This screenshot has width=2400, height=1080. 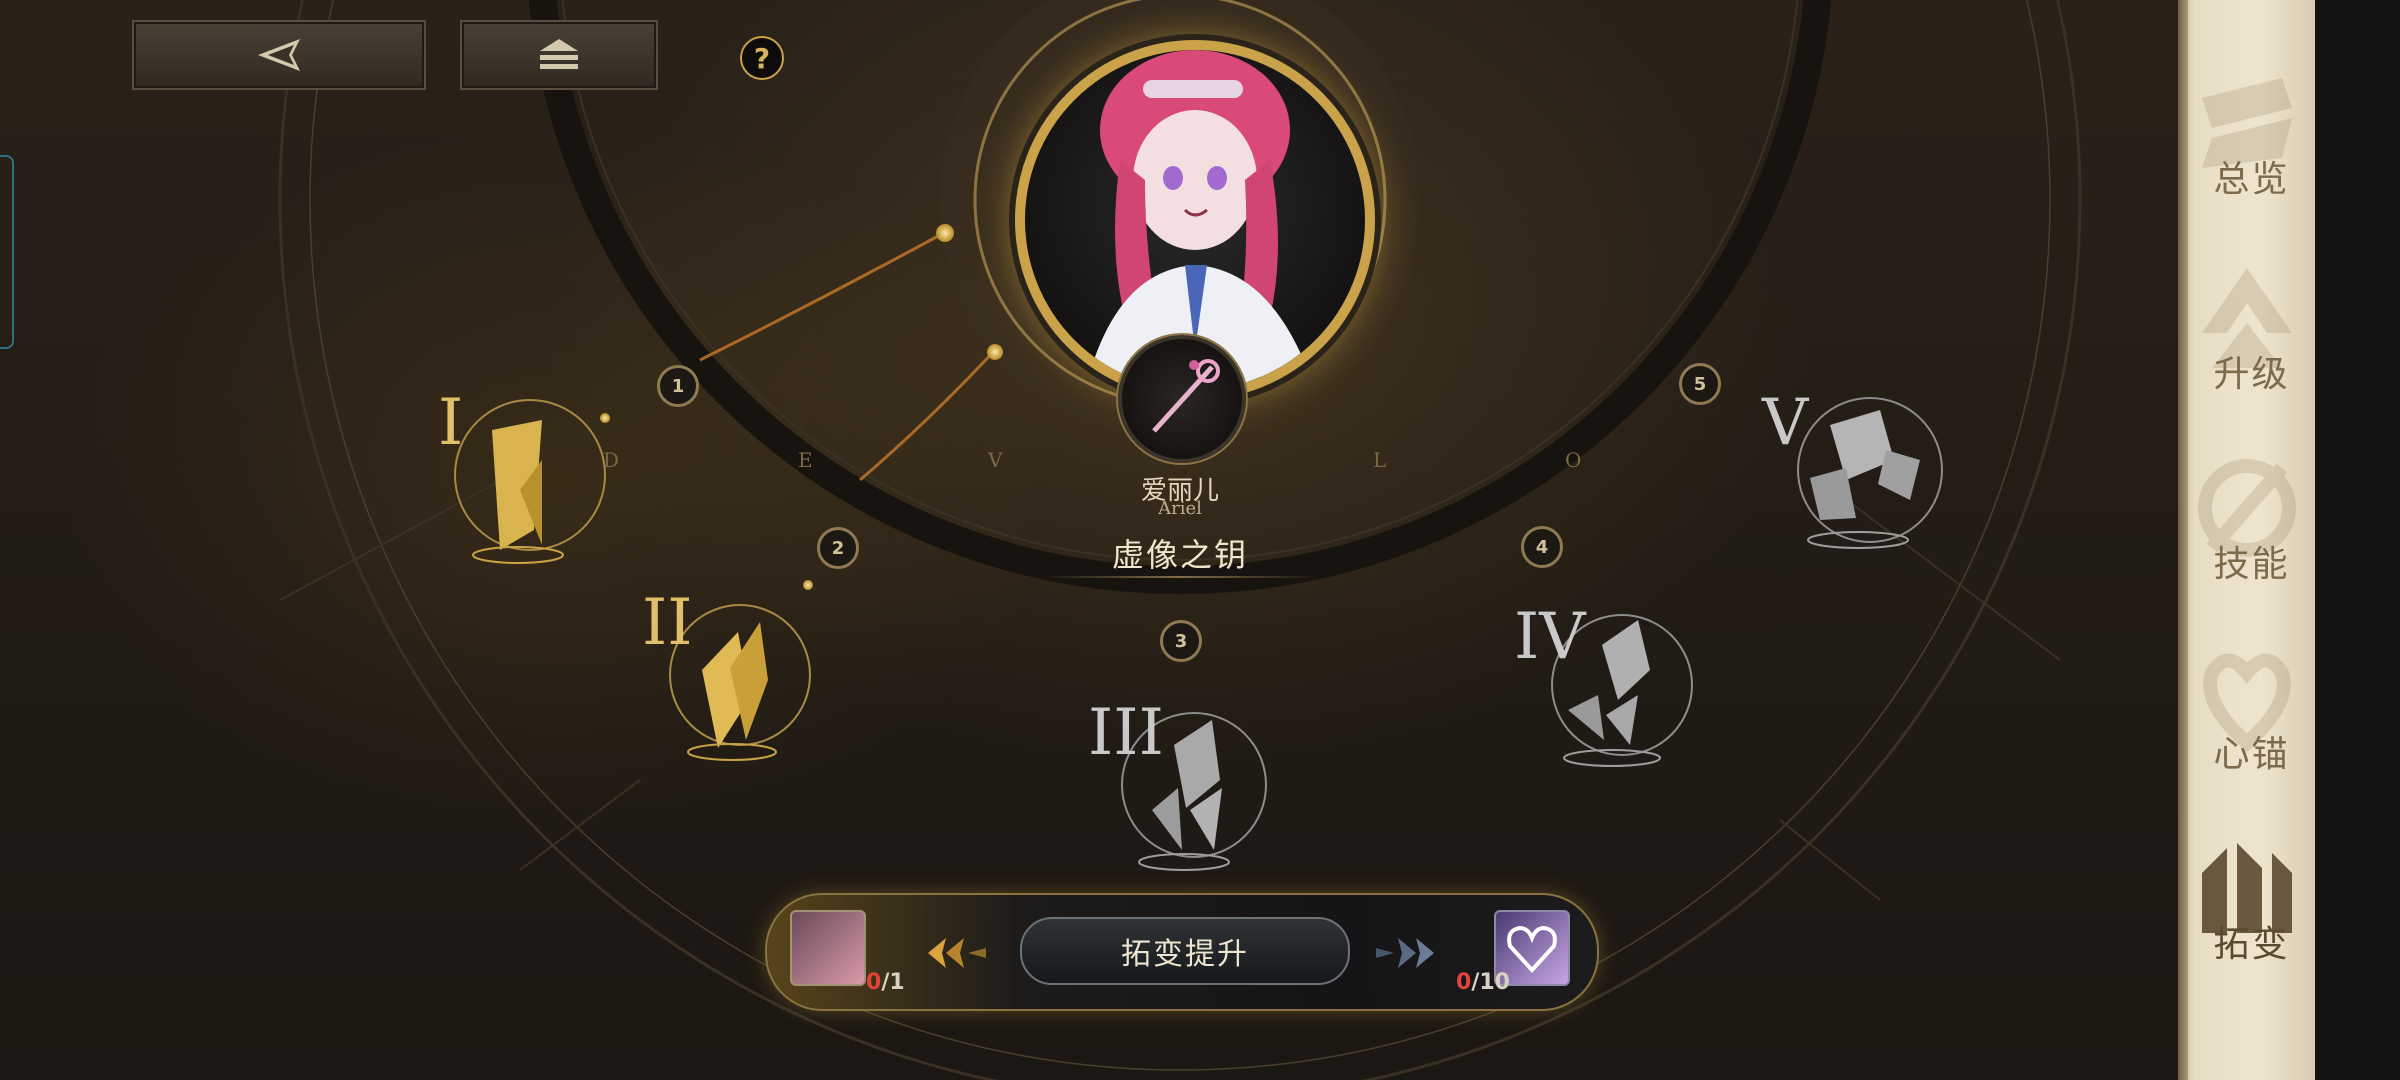 What do you see at coordinates (1179, 555) in the screenshot?
I see `weapon-title: 虚像之钥` at bounding box center [1179, 555].